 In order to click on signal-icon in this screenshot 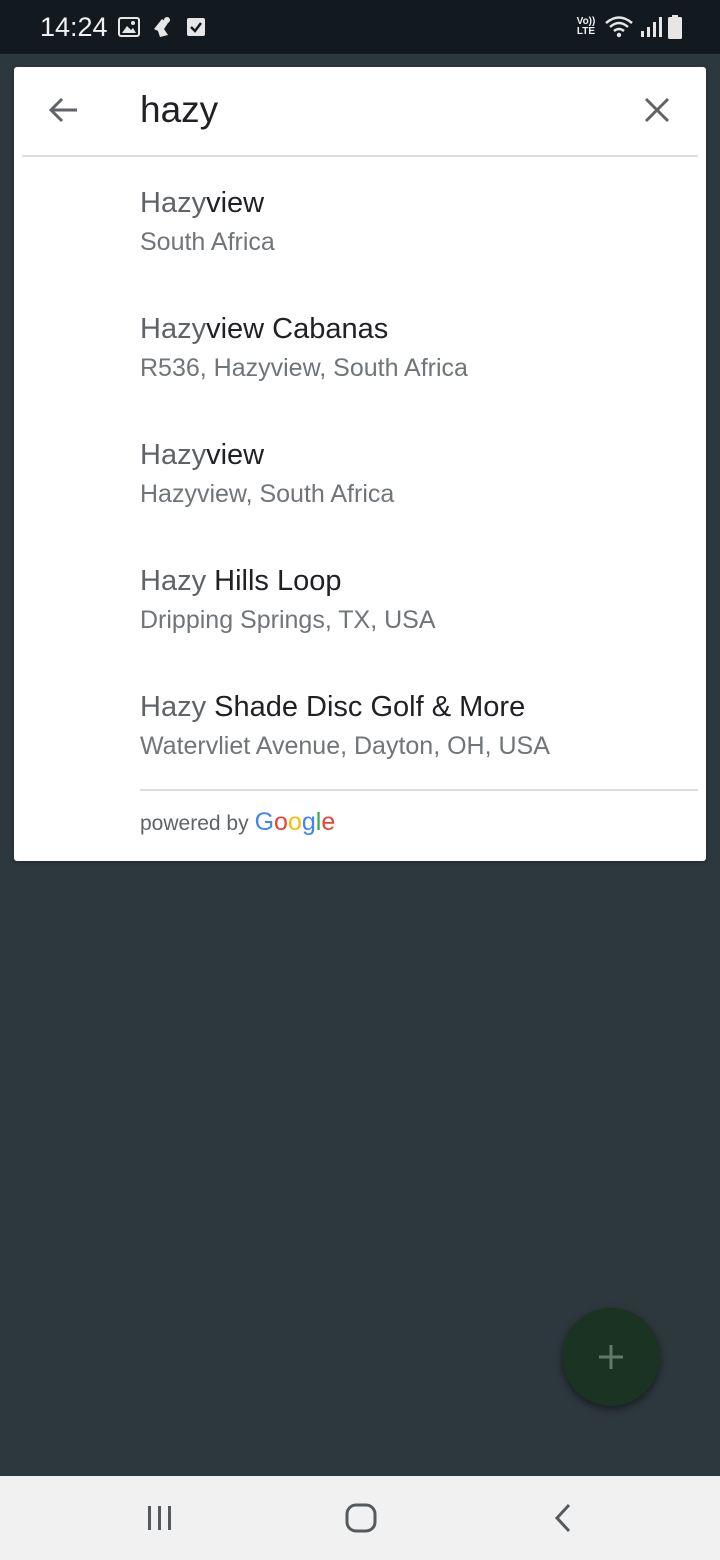, I will do `click(651, 27)`.